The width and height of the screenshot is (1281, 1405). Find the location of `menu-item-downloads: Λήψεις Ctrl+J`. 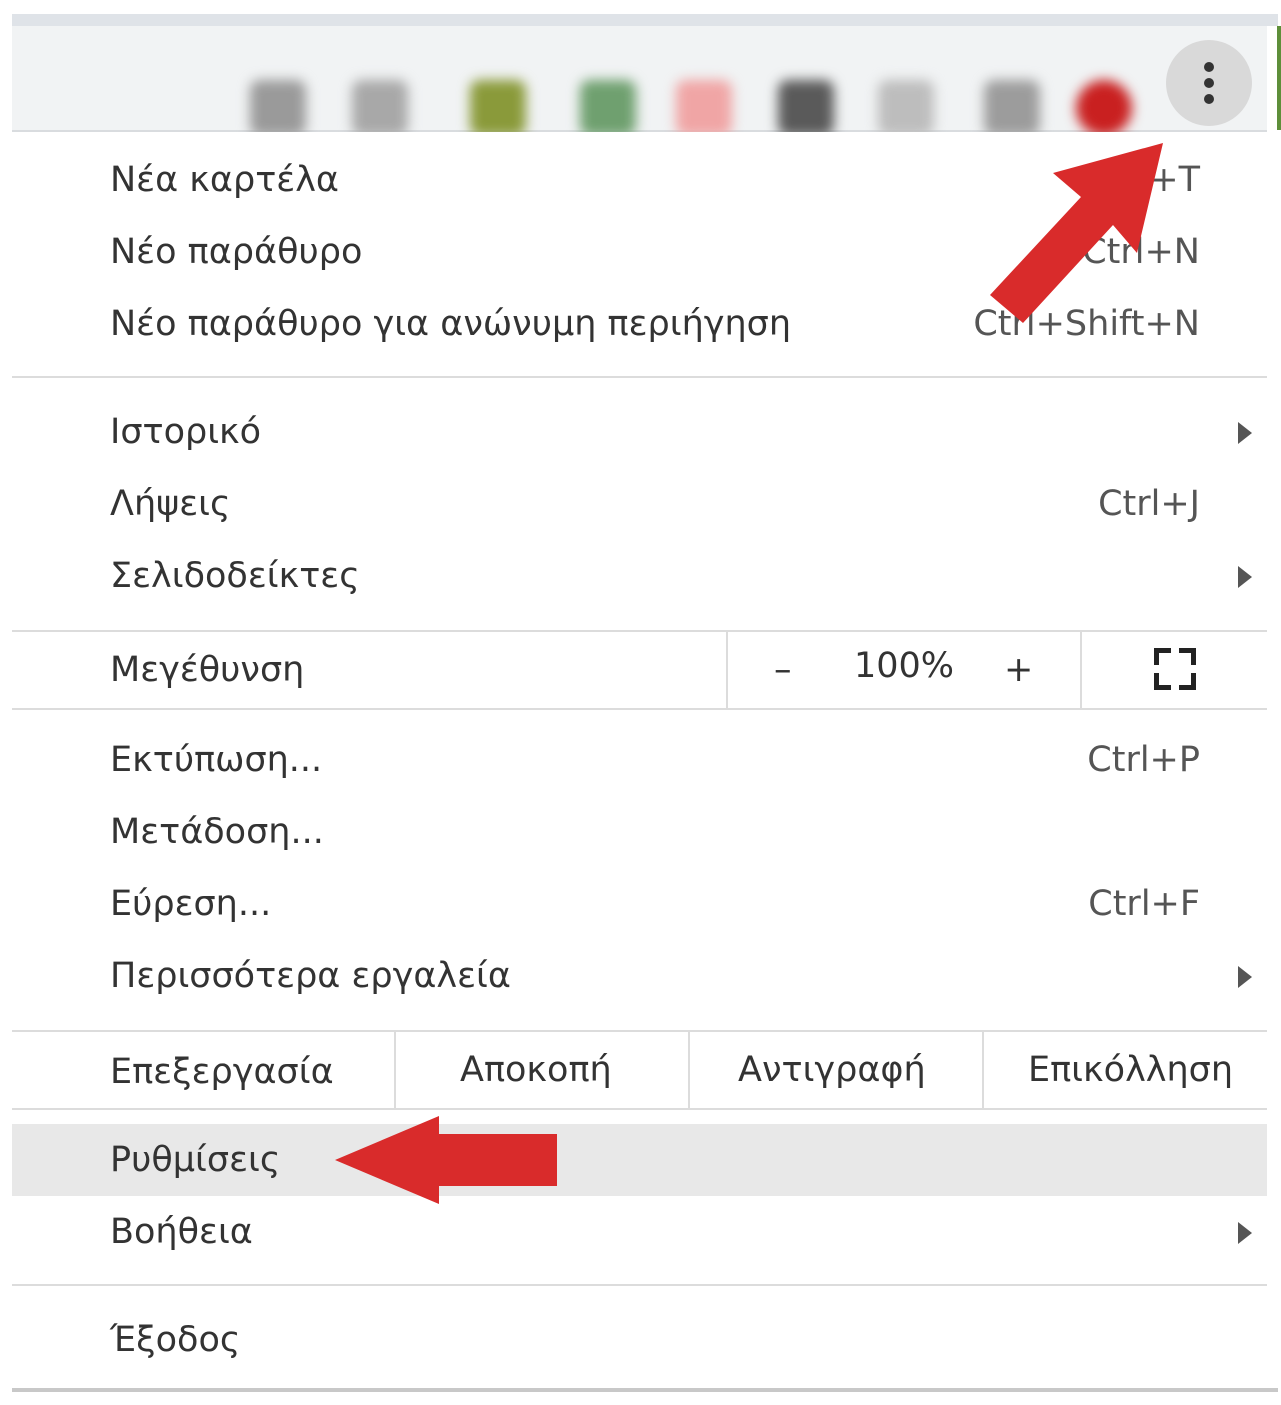

menu-item-downloads: Λήψεις Ctrl+J is located at coordinates (639, 506).